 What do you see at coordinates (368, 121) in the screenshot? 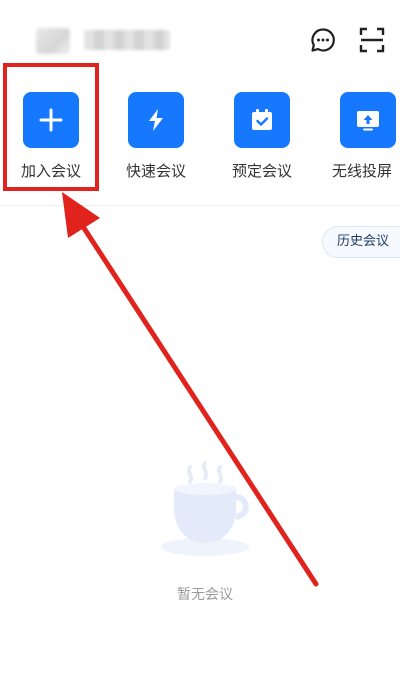
I see `screen-cast-icon` at bounding box center [368, 121].